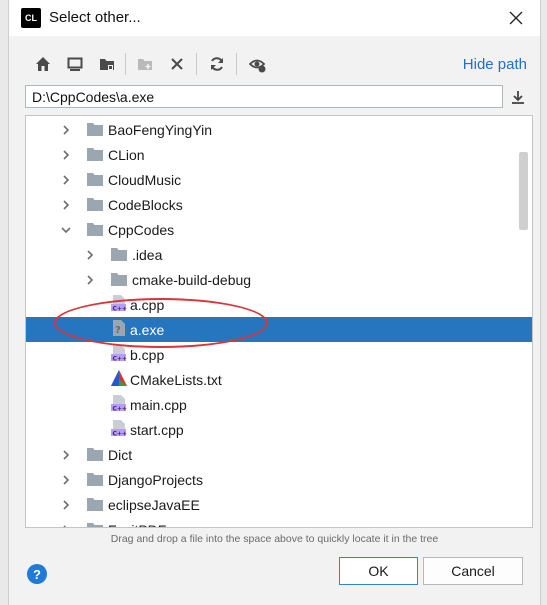 The image size is (547, 605). I want to click on cancel-button: Cancel, so click(473, 571).